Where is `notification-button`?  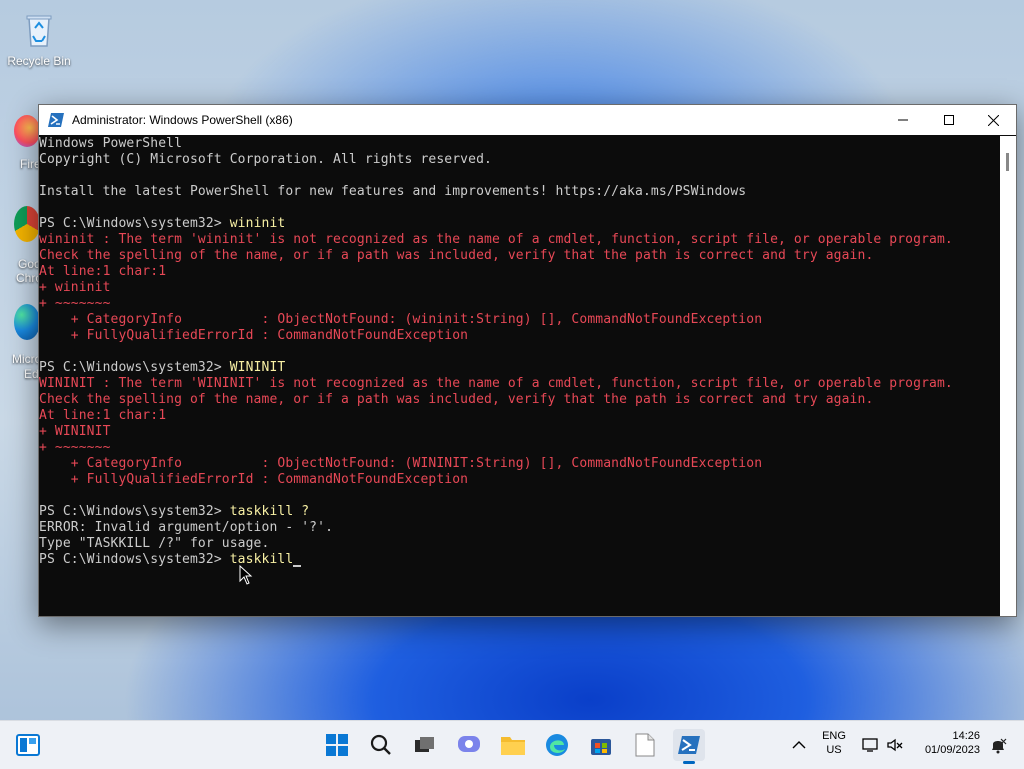 notification-button is located at coordinates (998, 745).